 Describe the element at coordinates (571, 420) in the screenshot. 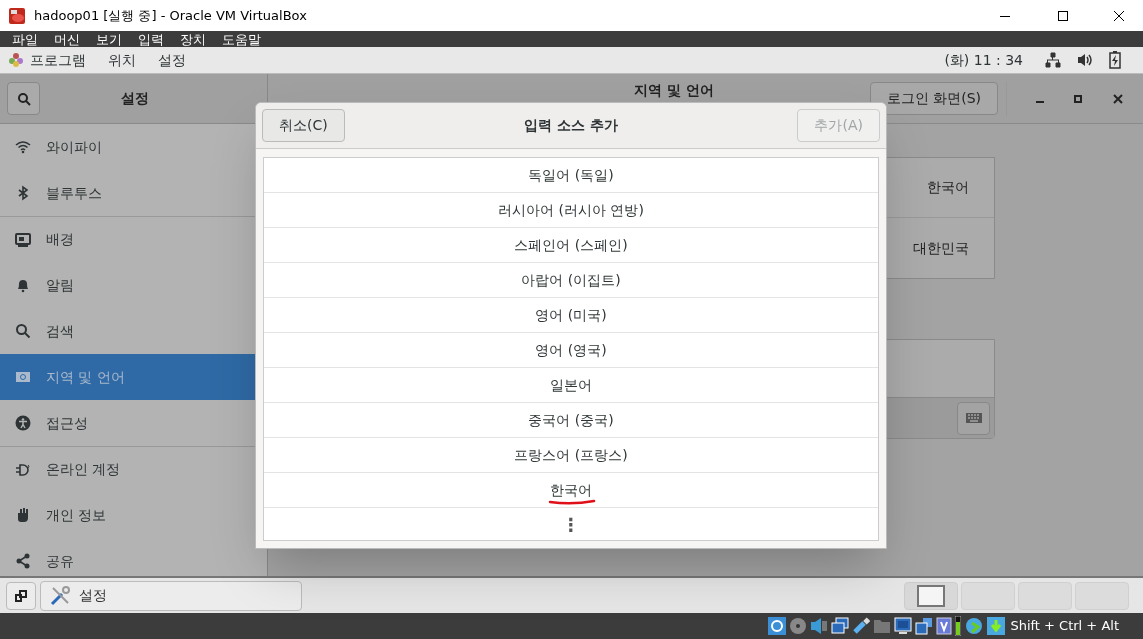

I see `list-item: 중국어 (중국)` at that location.